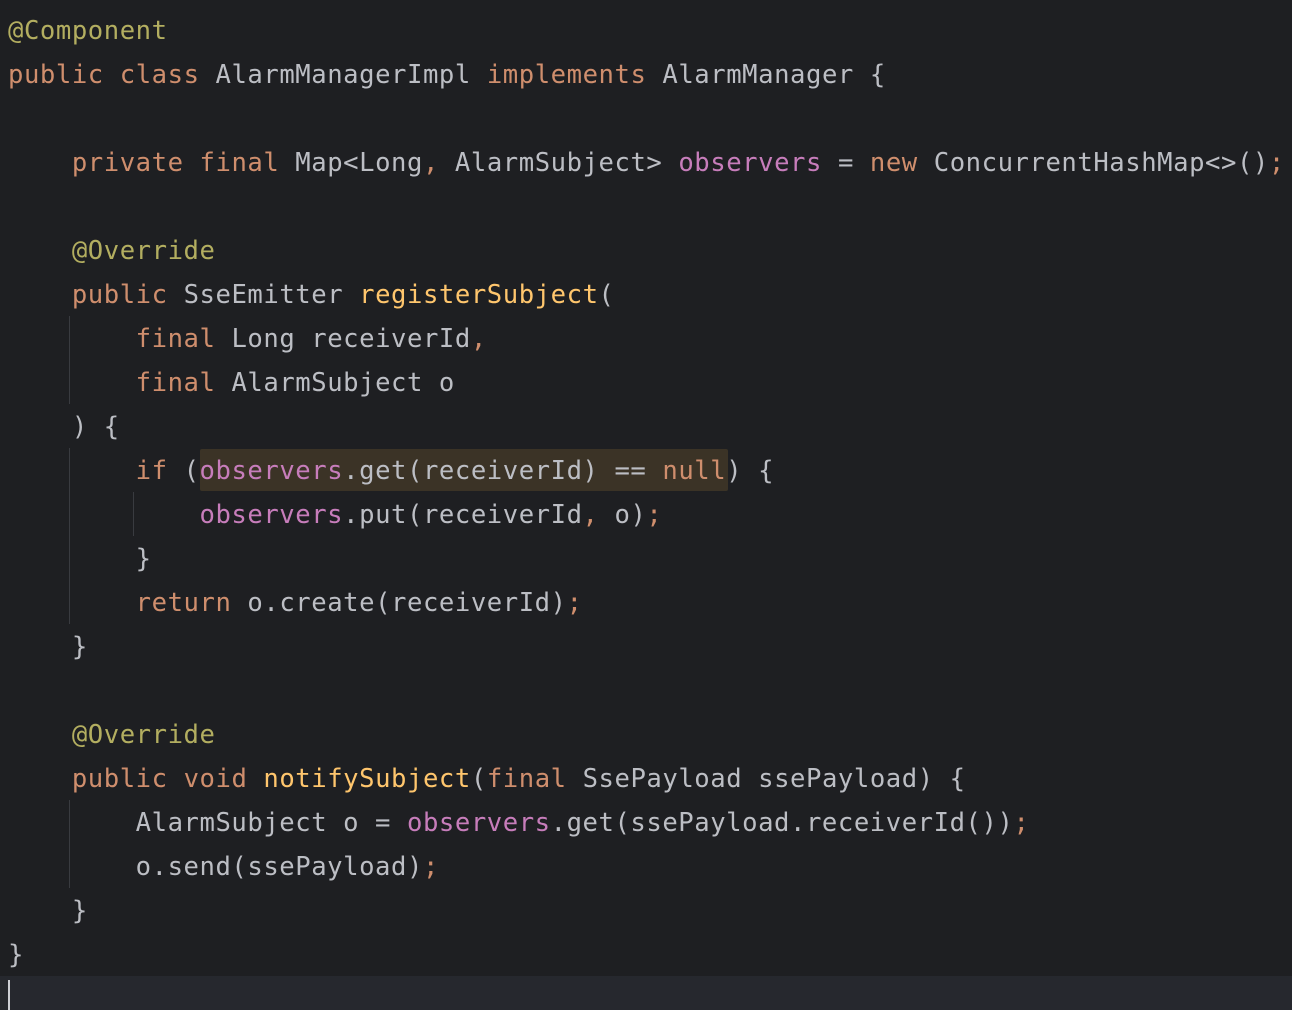 Image resolution: width=1292 pixels, height=1010 pixels. I want to click on local-declaration: AlarmSubject o =, so click(263, 823).